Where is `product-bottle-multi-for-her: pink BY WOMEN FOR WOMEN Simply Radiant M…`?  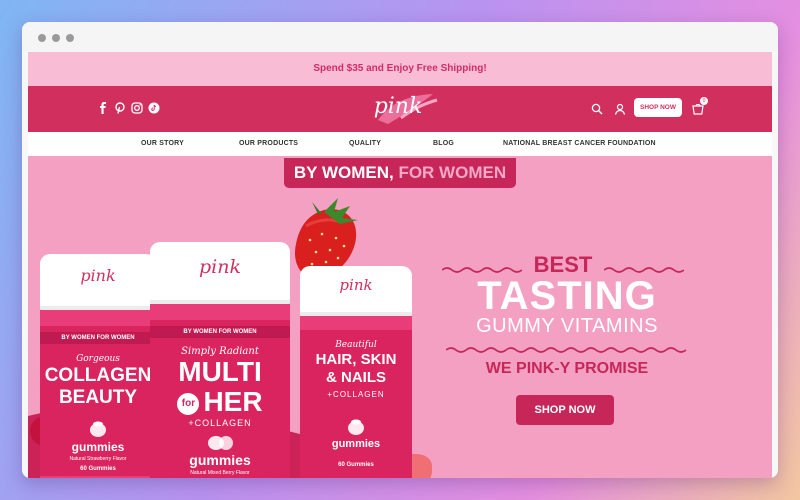
product-bottle-multi-for-her: pink BY WOMEN FOR WOMEN Simply Radiant M… is located at coordinates (220, 360).